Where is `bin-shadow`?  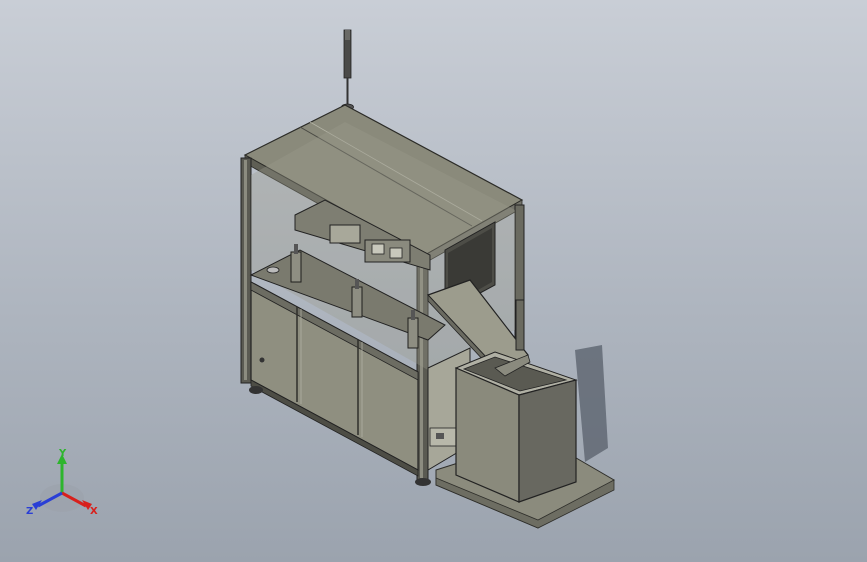 bin-shadow is located at coordinates (591, 403).